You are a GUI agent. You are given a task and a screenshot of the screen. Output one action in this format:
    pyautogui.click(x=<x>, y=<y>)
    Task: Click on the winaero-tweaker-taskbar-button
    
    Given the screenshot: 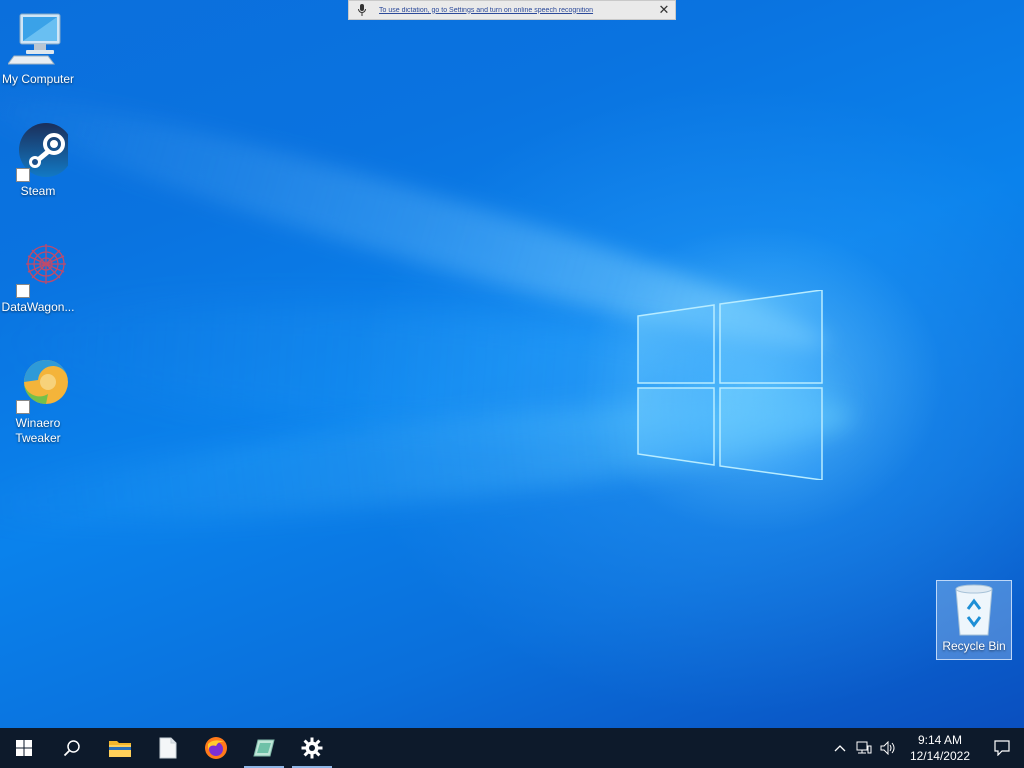 What is the action you would take?
    pyautogui.click(x=264, y=748)
    